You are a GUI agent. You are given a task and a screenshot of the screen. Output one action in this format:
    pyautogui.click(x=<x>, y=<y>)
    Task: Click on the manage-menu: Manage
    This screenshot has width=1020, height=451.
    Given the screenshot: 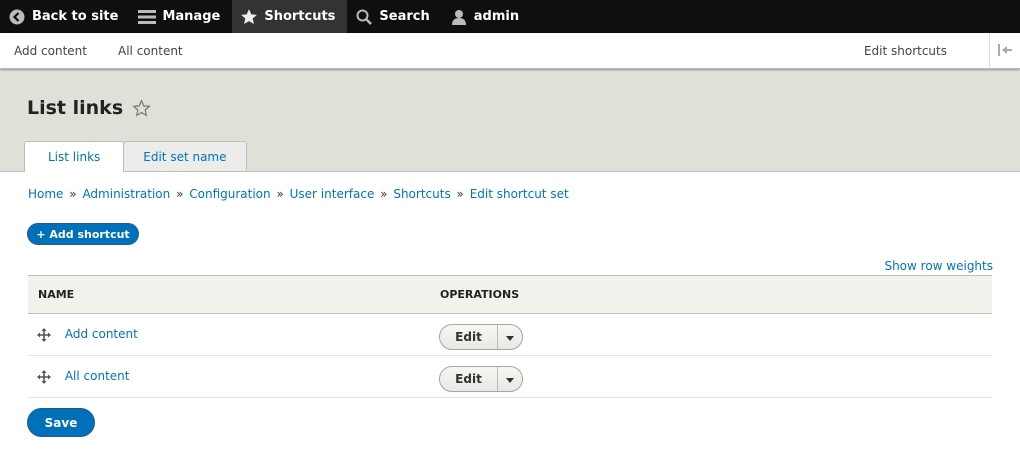 What is the action you would take?
    pyautogui.click(x=181, y=16)
    